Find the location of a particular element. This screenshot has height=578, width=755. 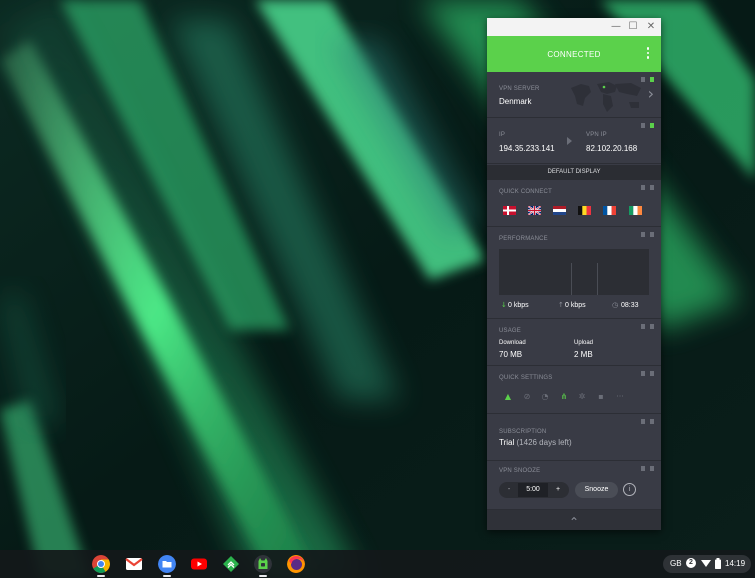

vpn-ip-label: VPN IP is located at coordinates (596, 135).